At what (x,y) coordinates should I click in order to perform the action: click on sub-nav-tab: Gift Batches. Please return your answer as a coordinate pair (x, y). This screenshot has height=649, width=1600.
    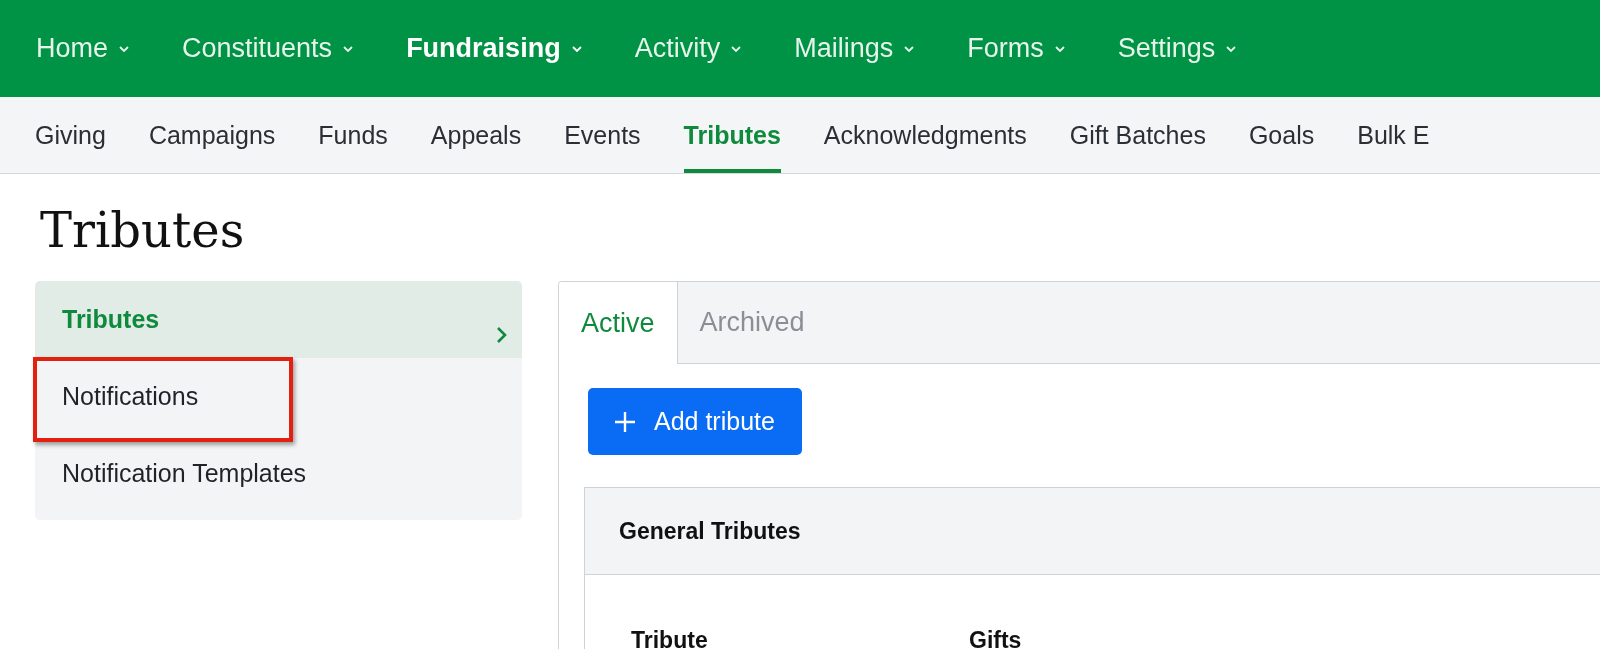
    Looking at the image, I should click on (1137, 135).